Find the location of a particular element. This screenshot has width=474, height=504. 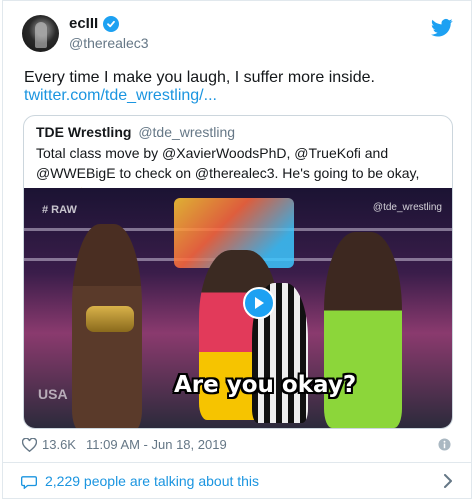

author-name: ecIII is located at coordinates (83, 23).